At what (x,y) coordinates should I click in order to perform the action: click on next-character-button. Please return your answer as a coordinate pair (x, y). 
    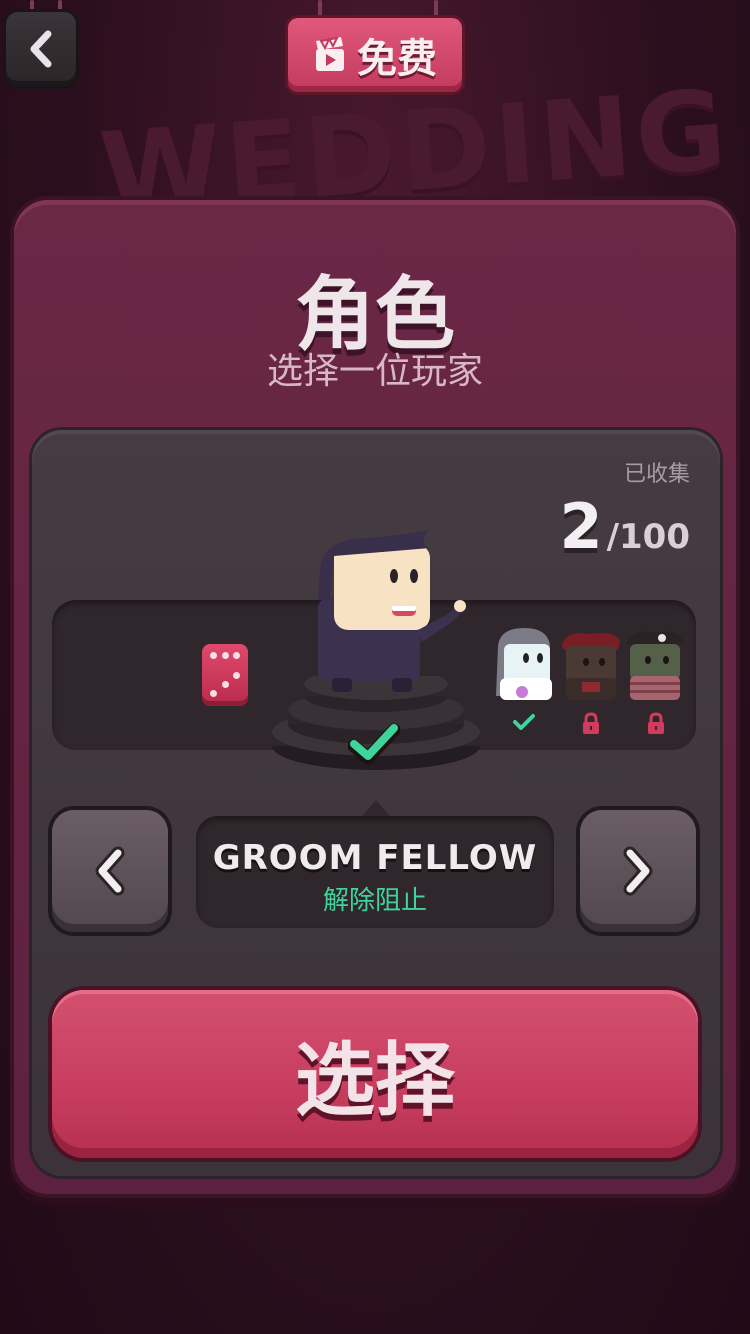
    Looking at the image, I should click on (638, 871).